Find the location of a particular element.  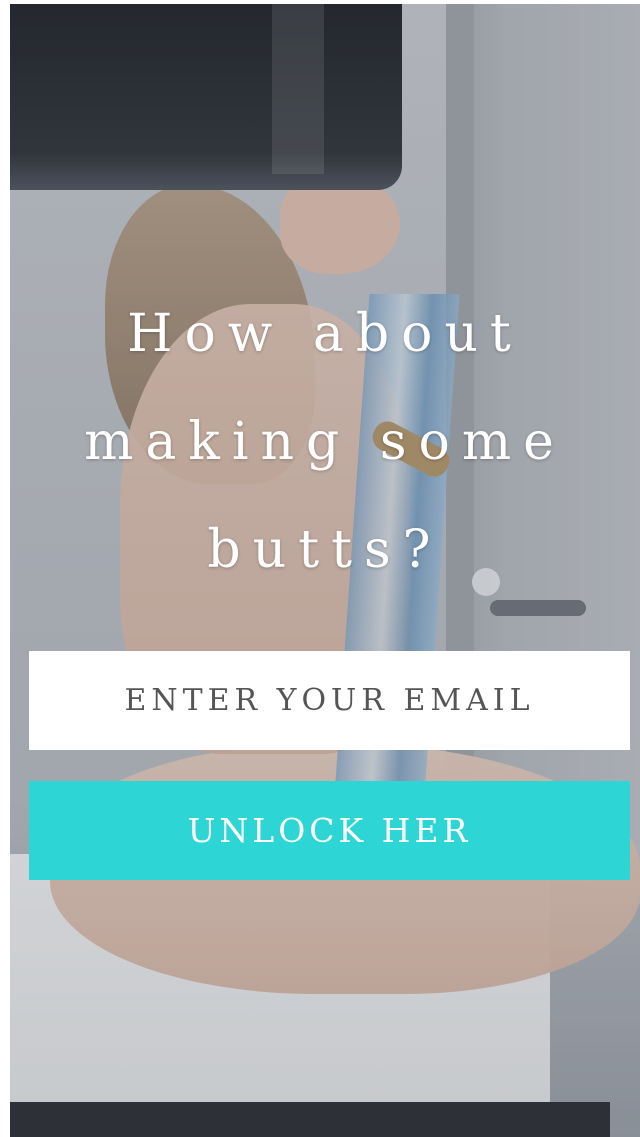

email-input is located at coordinates (329, 700).